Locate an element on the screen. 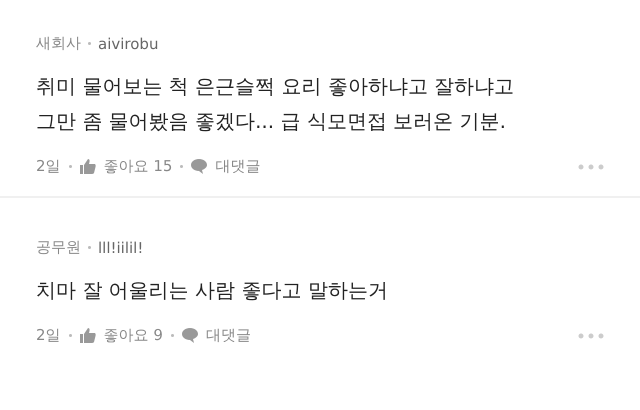 This screenshot has width=640, height=410. like-count: 좋아요 15 is located at coordinates (138, 166).